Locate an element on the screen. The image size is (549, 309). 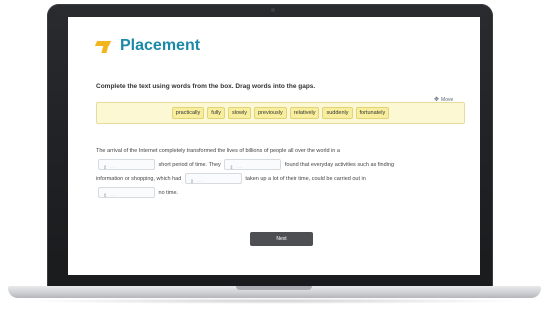
word-chip: fortunately is located at coordinates (372, 113).